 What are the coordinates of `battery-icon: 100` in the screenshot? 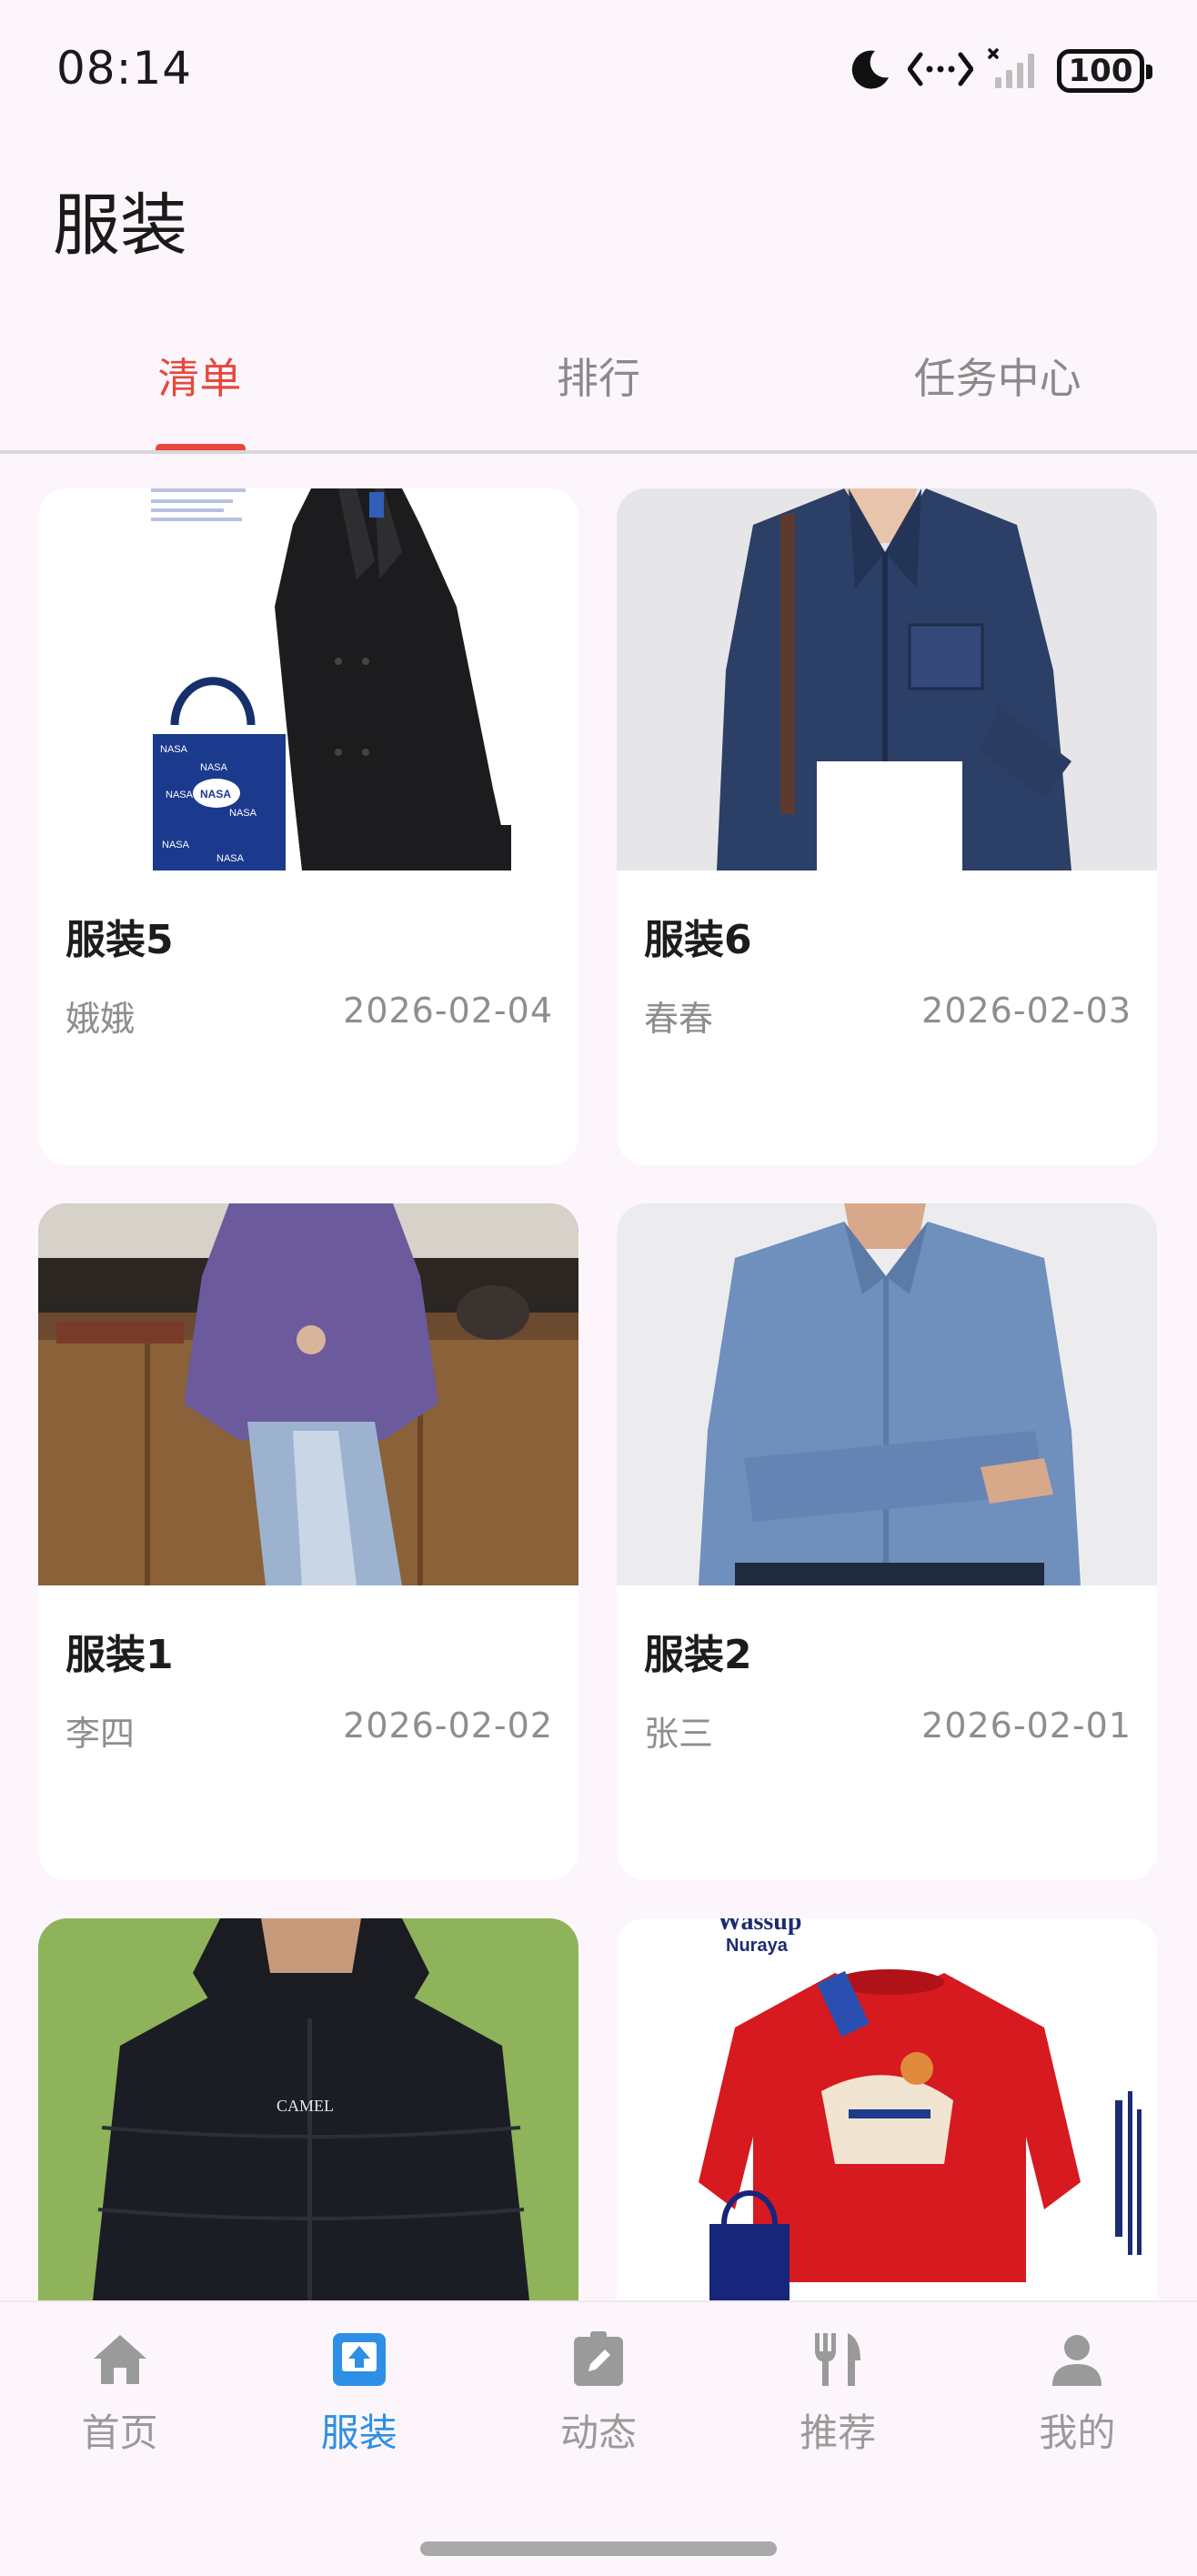 It's located at (1104, 71).